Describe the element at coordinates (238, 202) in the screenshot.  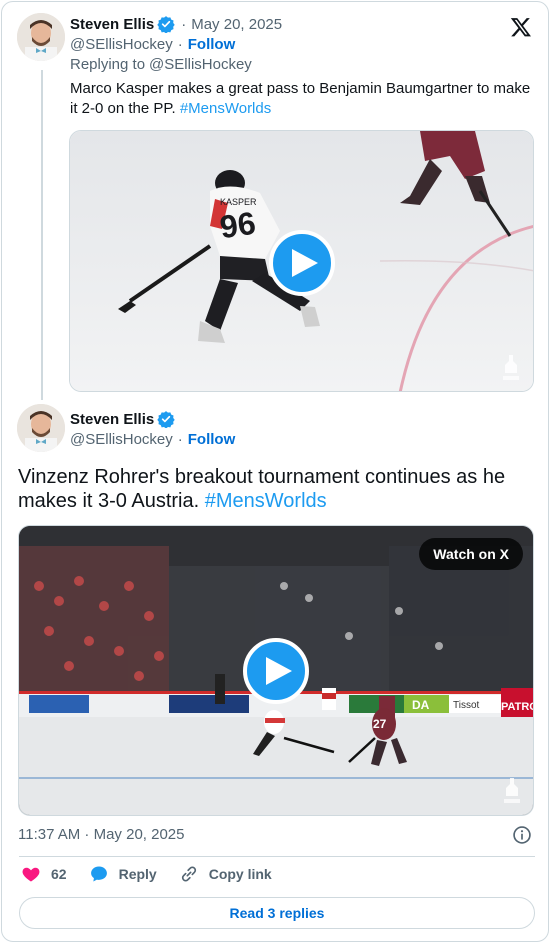
I see `jersey-name: KASPER` at that location.